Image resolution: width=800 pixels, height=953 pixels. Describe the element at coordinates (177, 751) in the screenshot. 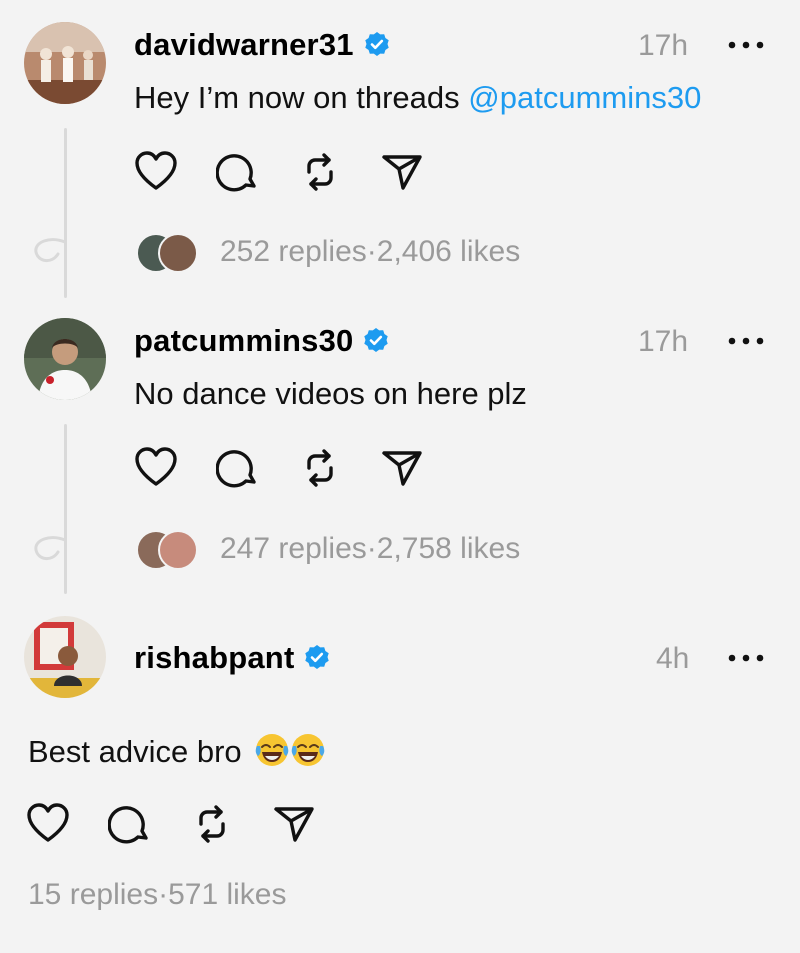

I see `post-text: Best advice bro 😂😂` at that location.